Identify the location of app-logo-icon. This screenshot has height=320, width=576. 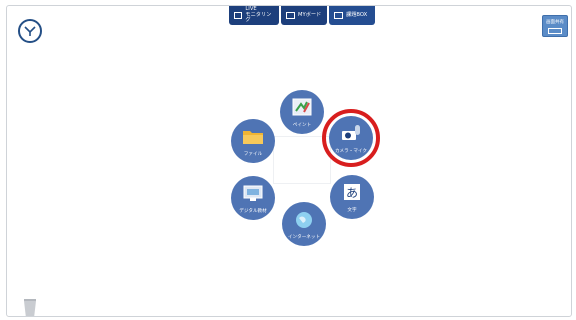
(30, 31).